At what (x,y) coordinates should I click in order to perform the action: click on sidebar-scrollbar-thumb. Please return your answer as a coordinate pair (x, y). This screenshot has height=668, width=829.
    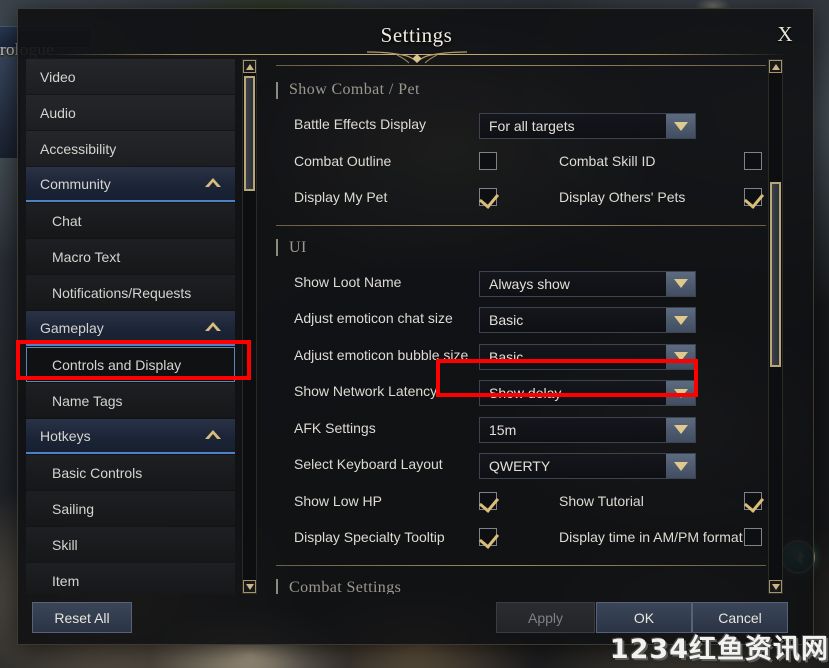
    Looking at the image, I should click on (249, 133).